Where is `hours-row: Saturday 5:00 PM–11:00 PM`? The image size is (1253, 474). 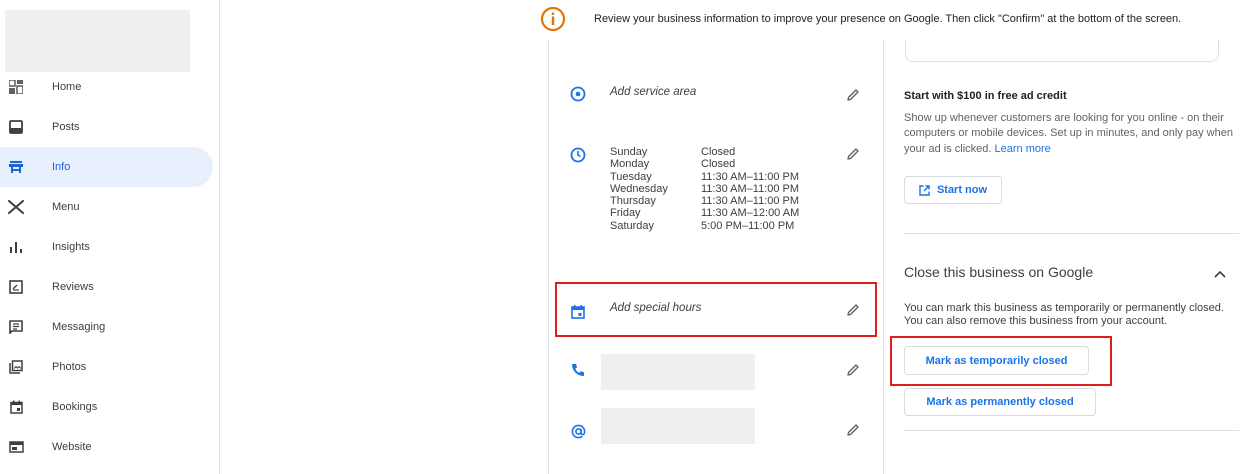
hours-row: Saturday 5:00 PM–11:00 PM is located at coordinates (704, 226).